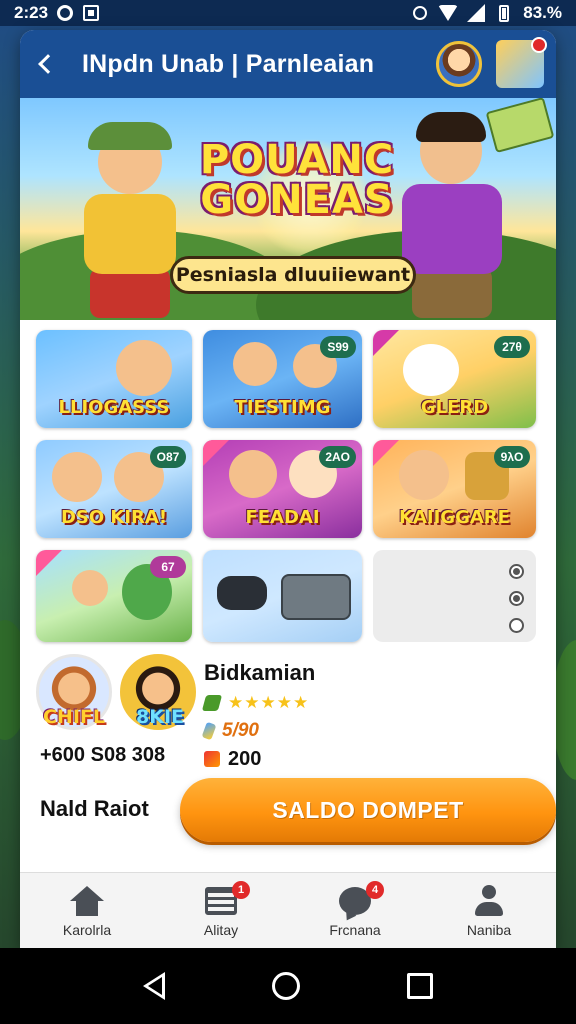 This screenshot has height=1024, width=576. What do you see at coordinates (168, 457) in the screenshot?
I see `game-badge: O87` at bounding box center [168, 457].